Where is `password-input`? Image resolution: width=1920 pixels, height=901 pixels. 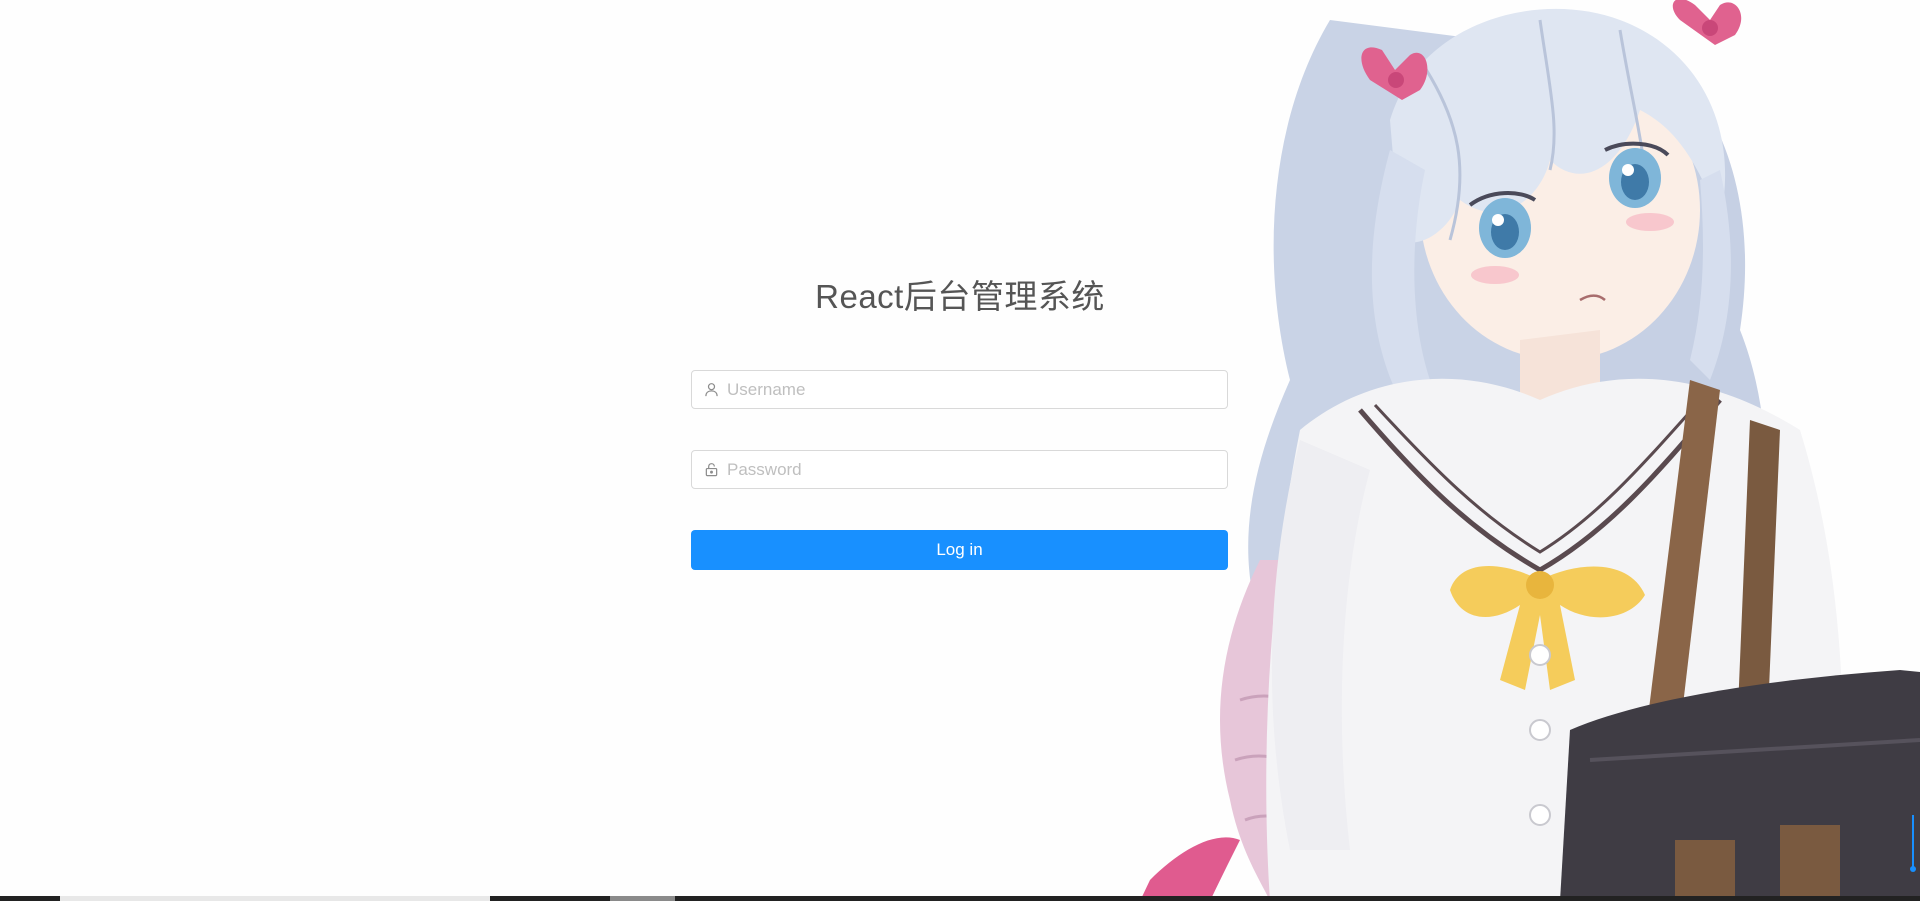
password-input is located at coordinates (971, 469).